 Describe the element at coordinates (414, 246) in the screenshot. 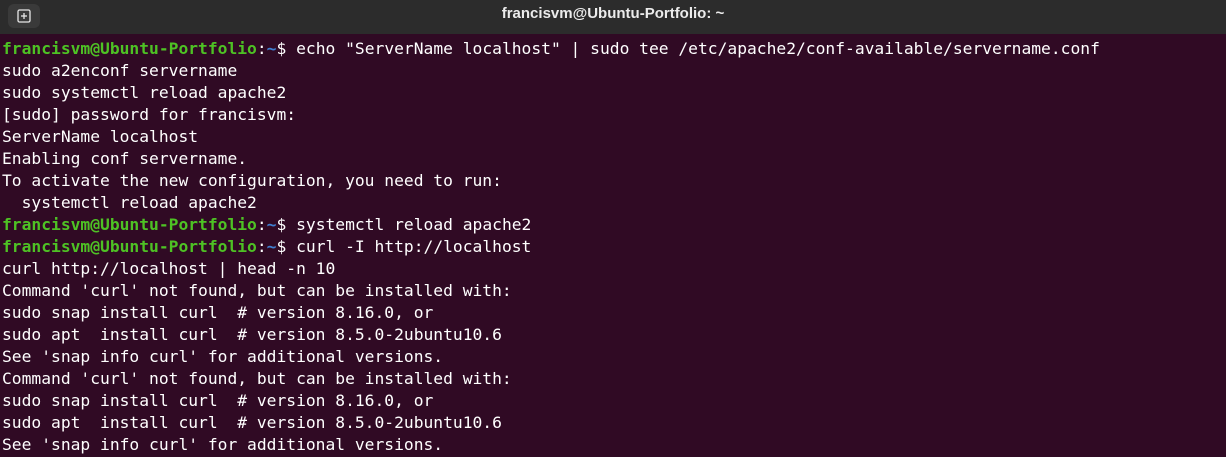

I see `command-text: curl -I http://localhost` at that location.